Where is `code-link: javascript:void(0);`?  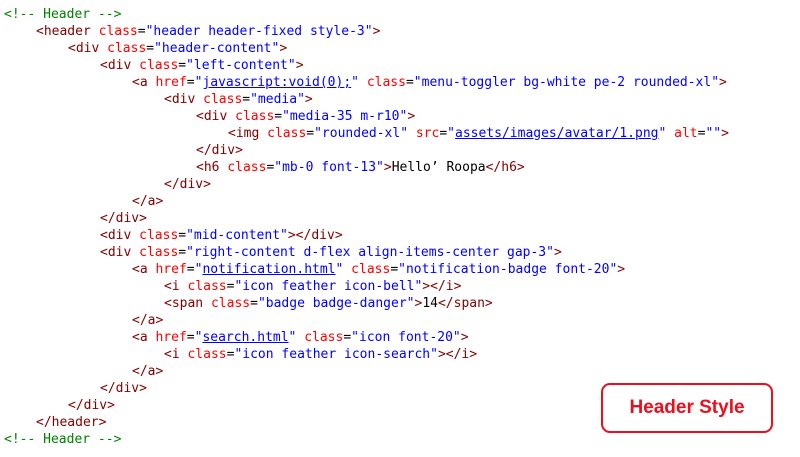
code-link: javascript:void(0); is located at coordinates (276, 82).